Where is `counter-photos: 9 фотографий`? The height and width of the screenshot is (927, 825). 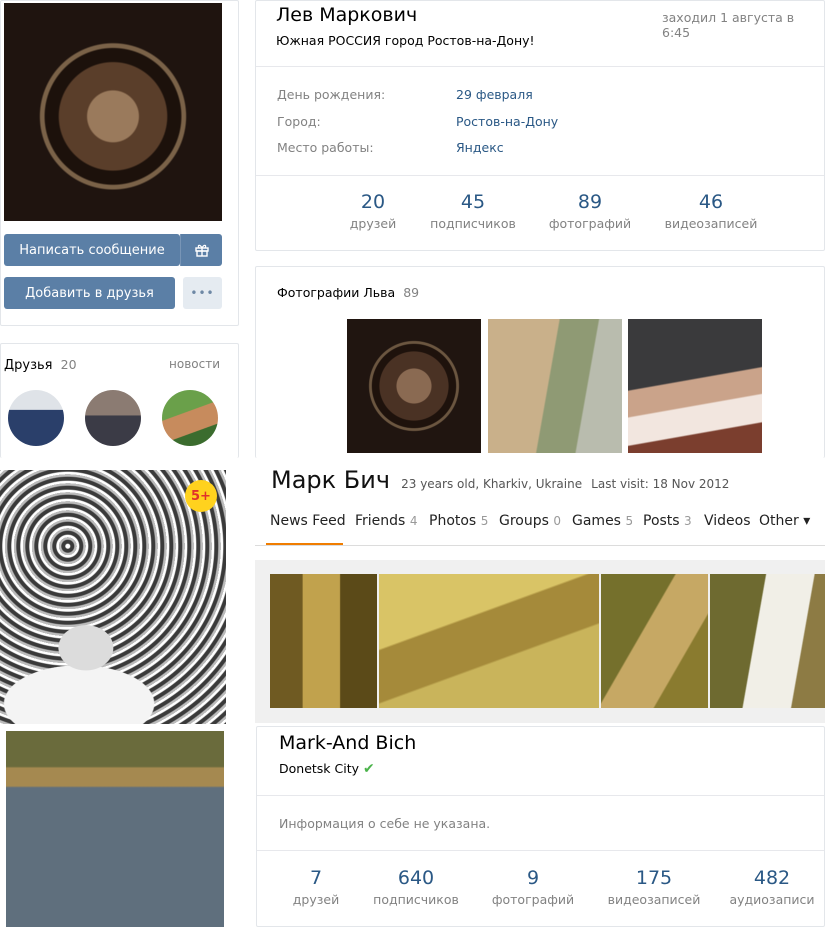
counter-photos: 9 фотографий is located at coordinates (533, 887).